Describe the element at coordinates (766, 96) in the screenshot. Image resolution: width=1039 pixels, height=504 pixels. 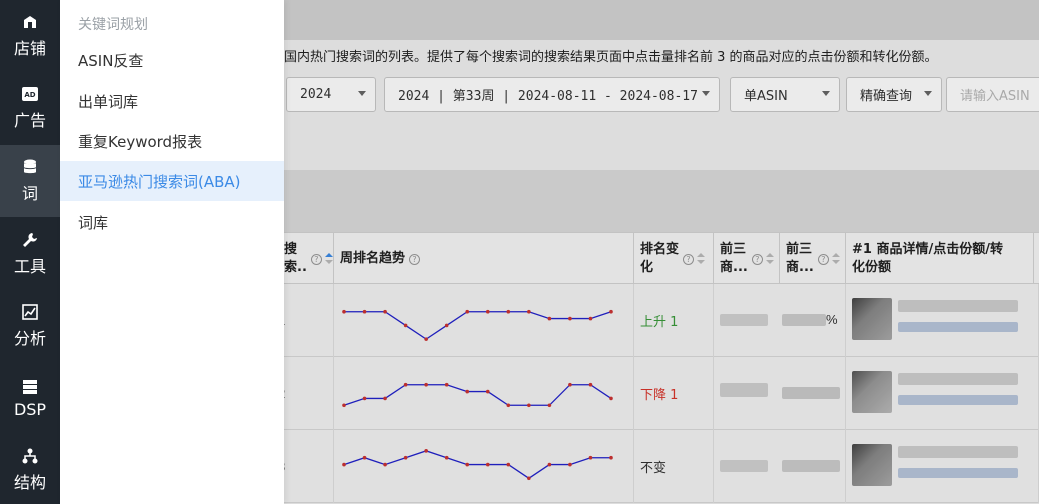
I see `mode-value: 单ASIN` at that location.